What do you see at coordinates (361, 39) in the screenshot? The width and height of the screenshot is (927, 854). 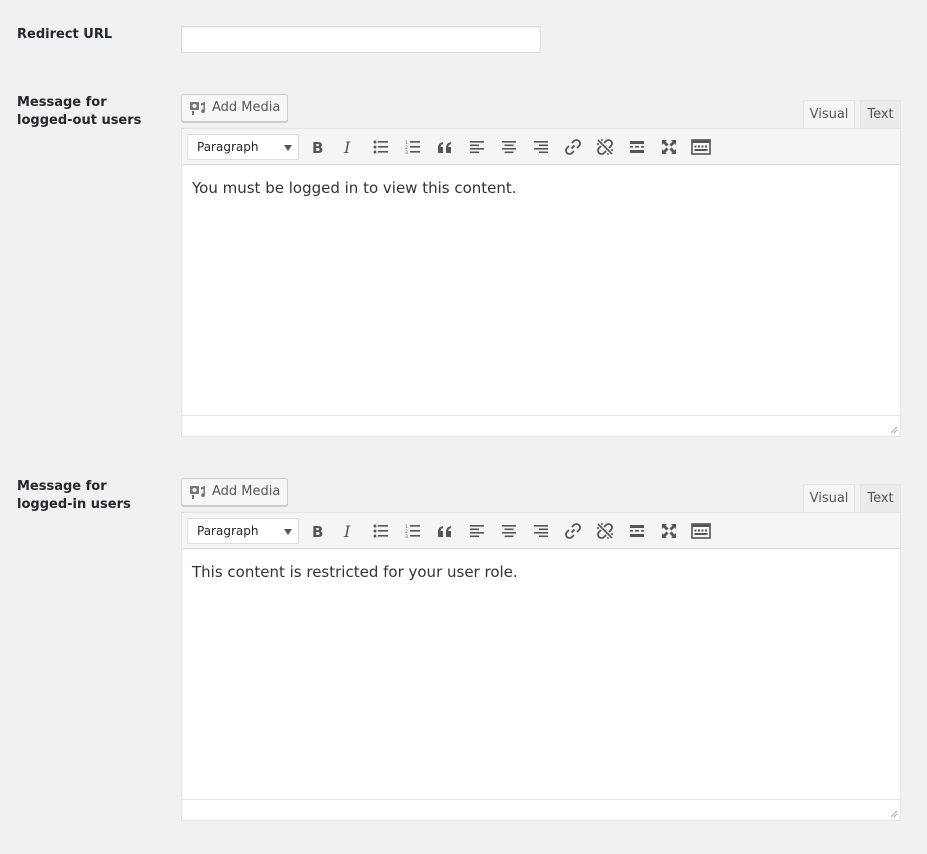 I see `redirect-url-input` at bounding box center [361, 39].